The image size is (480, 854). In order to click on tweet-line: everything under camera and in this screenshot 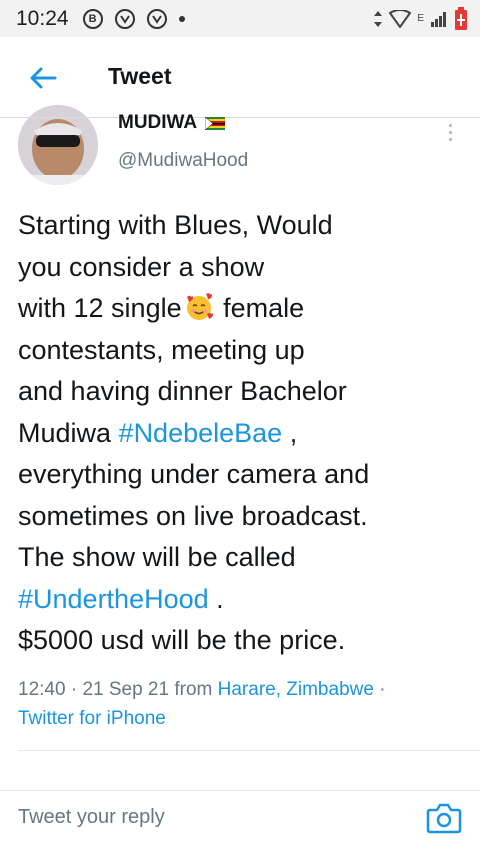, I will do `click(194, 474)`.